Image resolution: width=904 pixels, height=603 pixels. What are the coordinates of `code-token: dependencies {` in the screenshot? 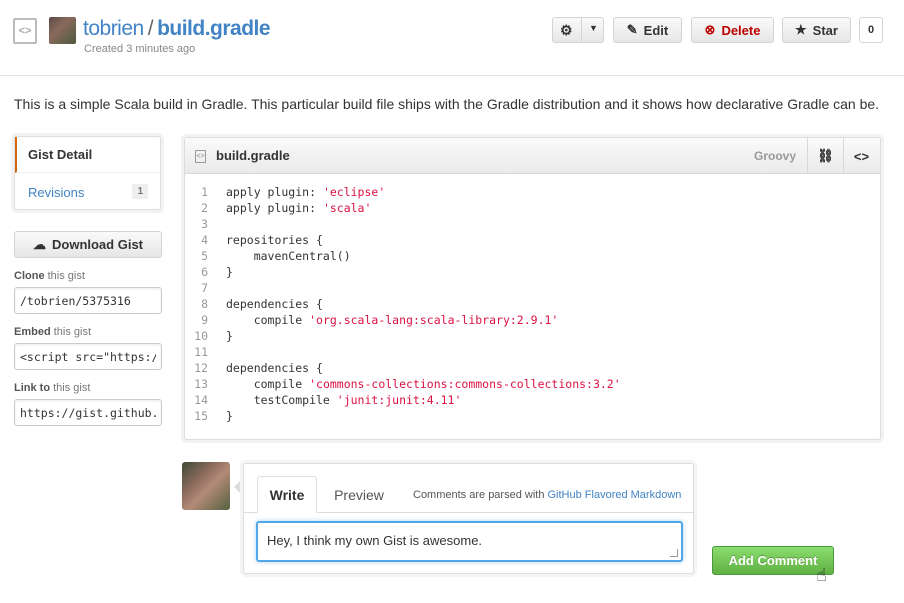 It's located at (274, 304).